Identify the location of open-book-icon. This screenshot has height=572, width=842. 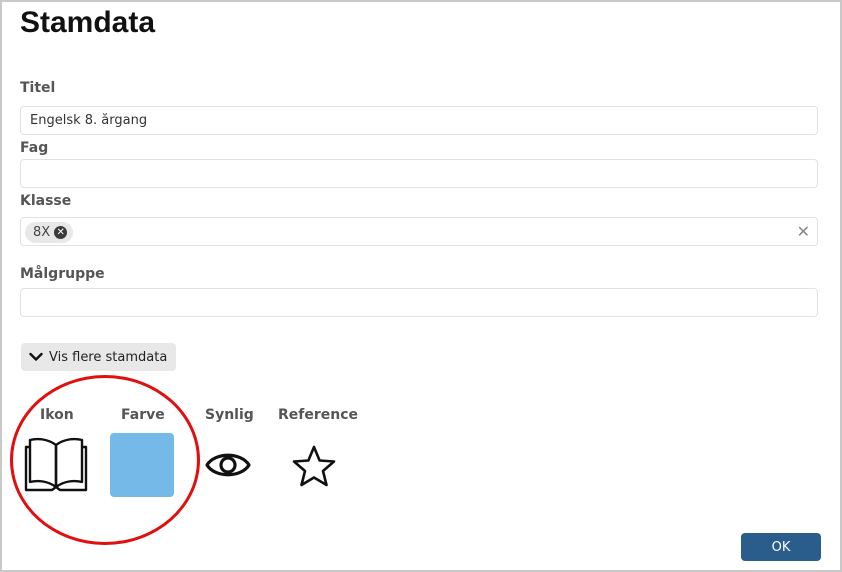
(56, 464).